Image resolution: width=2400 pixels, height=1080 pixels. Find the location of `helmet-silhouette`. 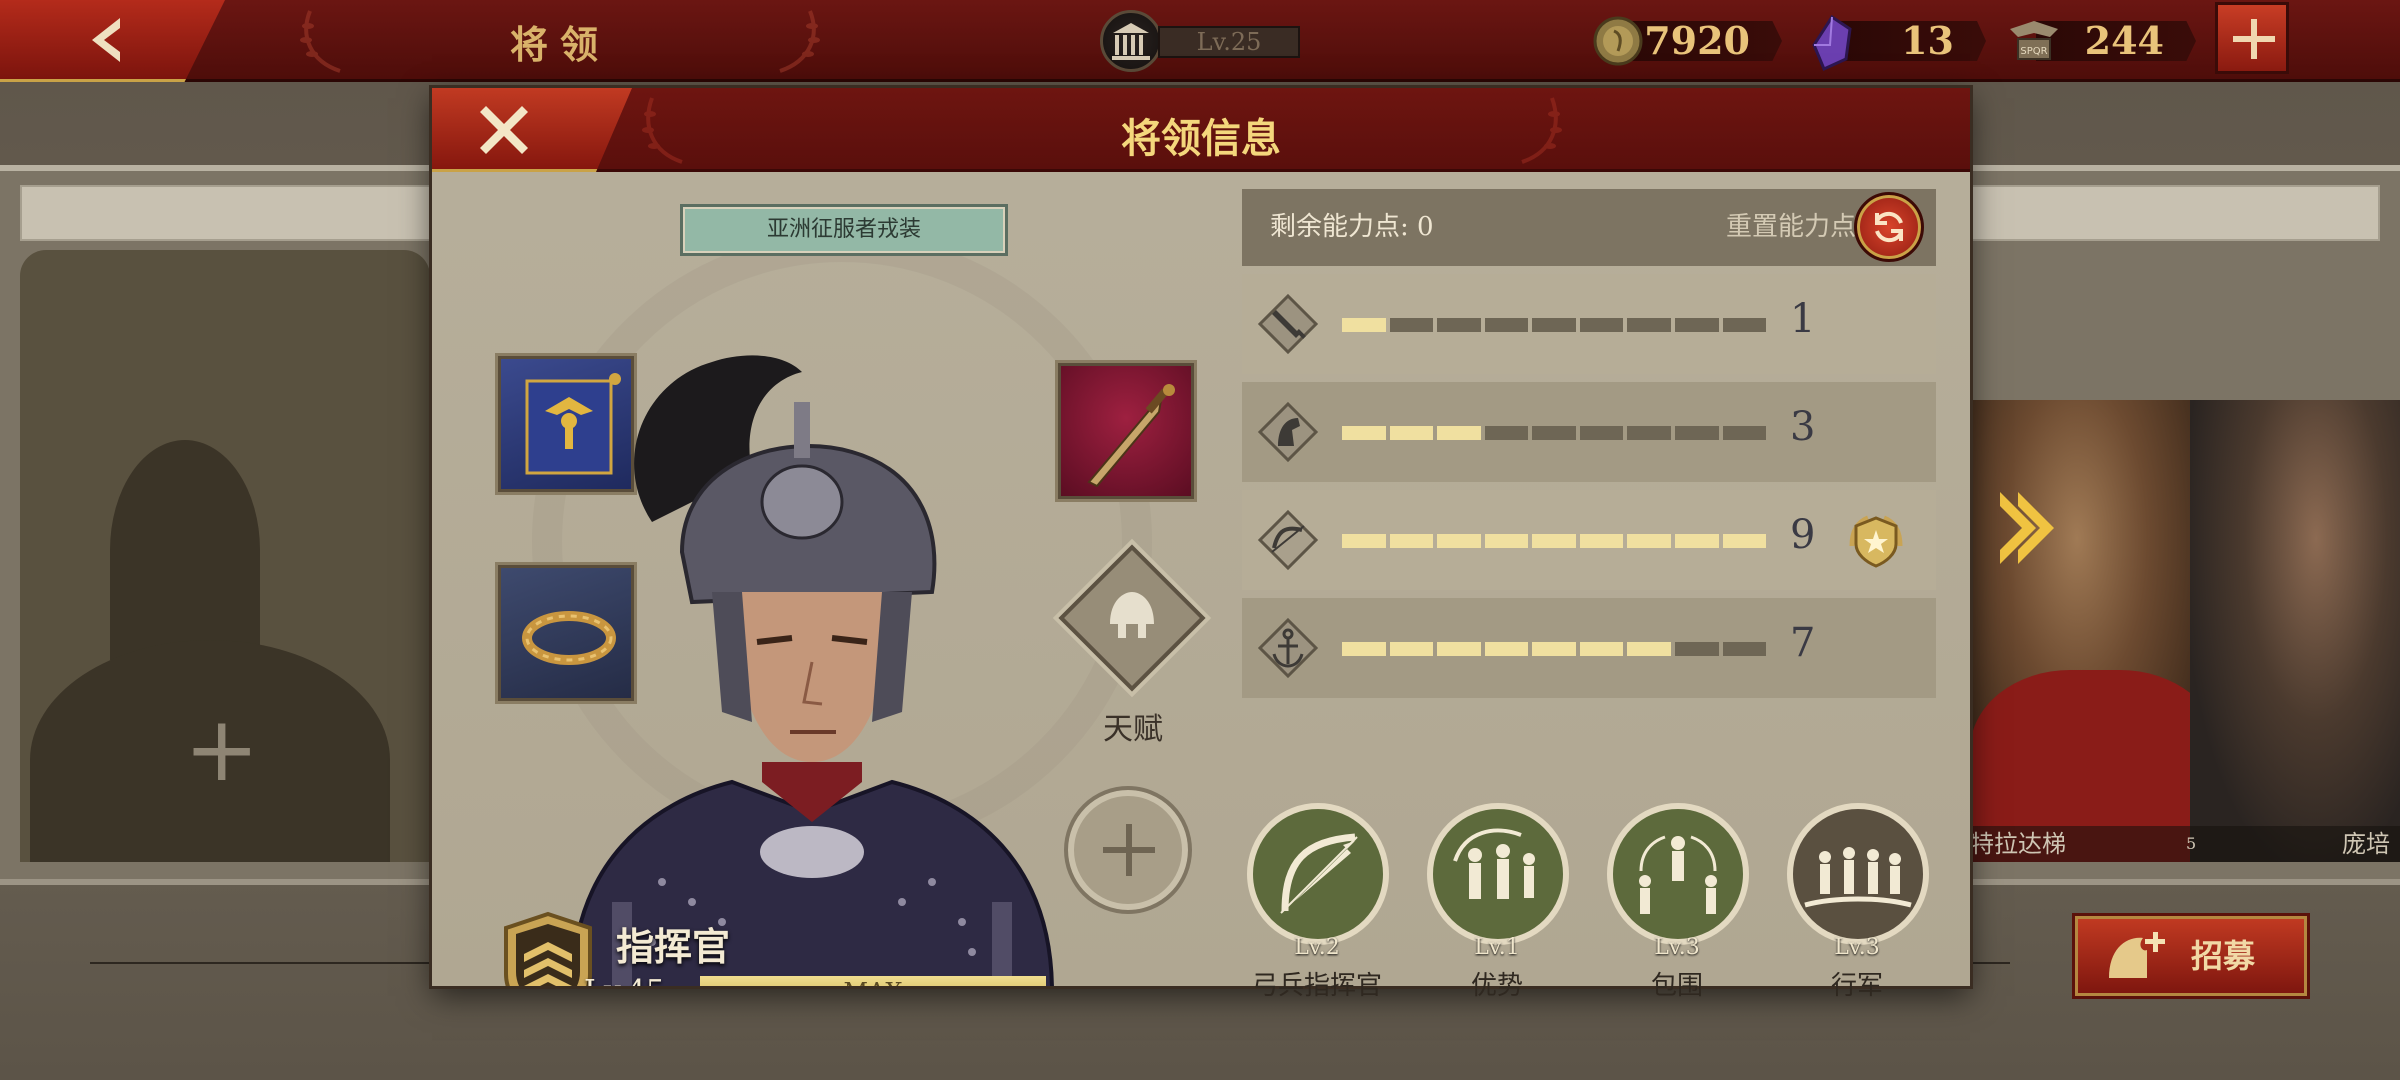

helmet-silhouette is located at coordinates (185, 550).